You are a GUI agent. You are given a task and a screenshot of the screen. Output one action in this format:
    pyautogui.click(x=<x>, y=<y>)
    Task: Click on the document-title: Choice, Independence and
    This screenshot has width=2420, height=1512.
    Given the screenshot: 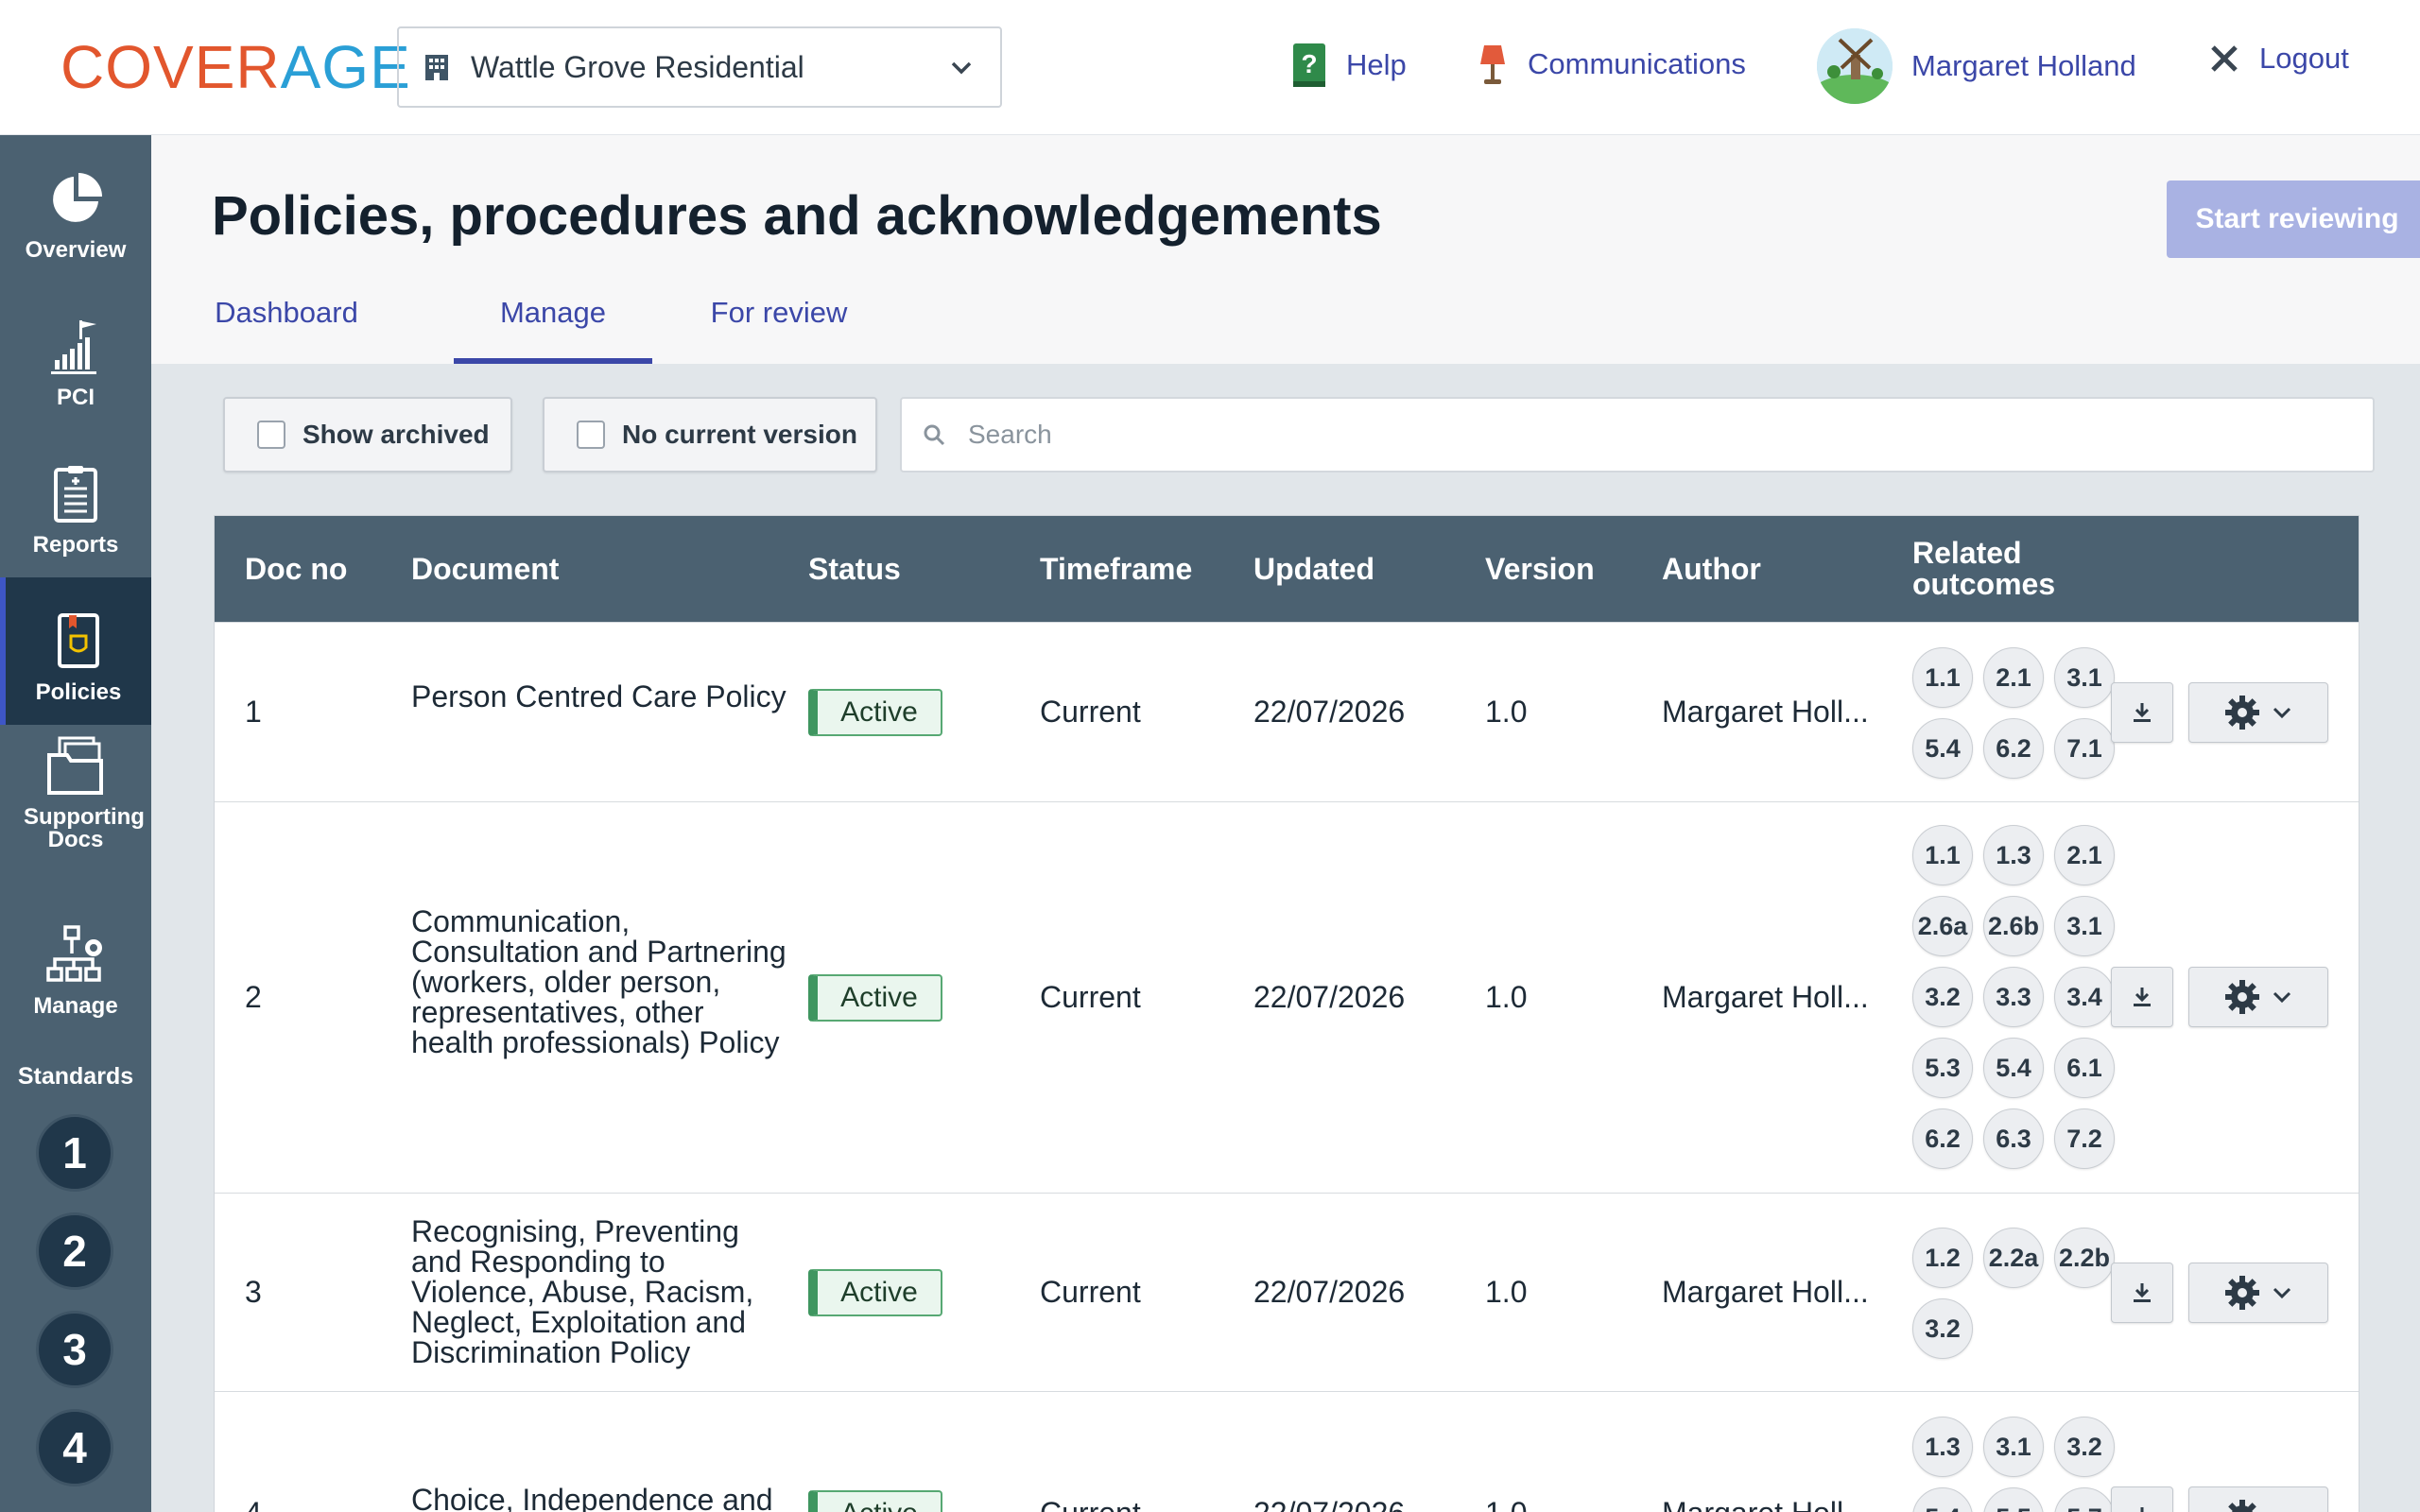 What is the action you would take?
    pyautogui.click(x=600, y=1498)
    